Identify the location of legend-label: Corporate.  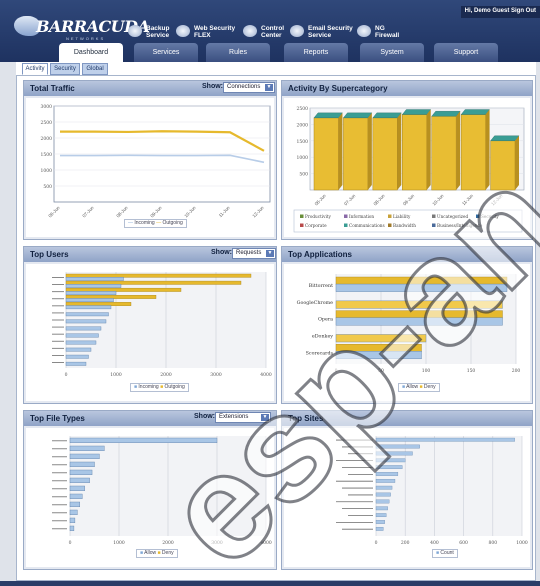
(316, 225).